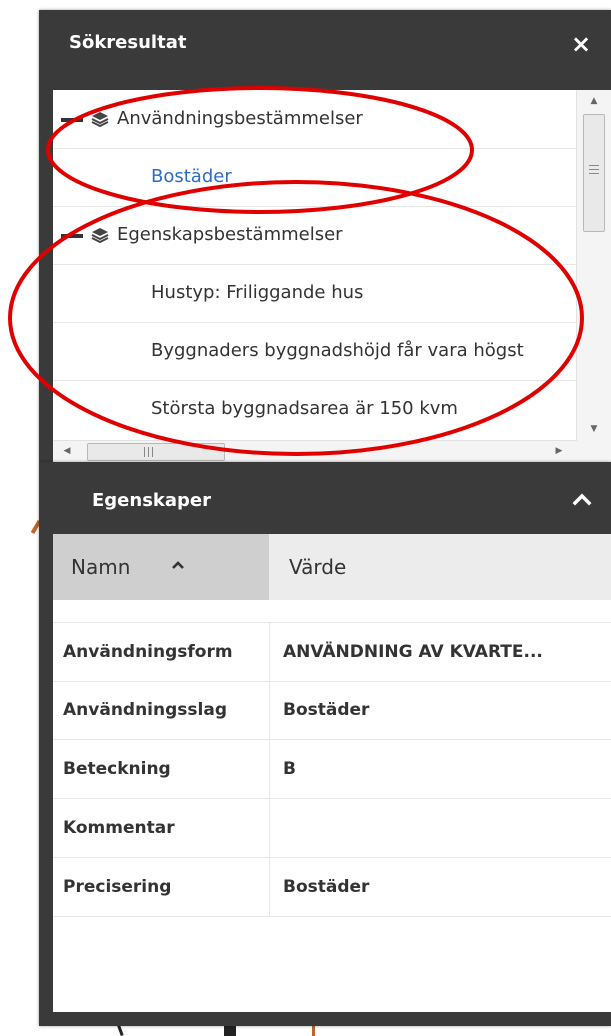 The width and height of the screenshot is (611, 1036). Describe the element at coordinates (582, 499) in the screenshot. I see `chevron-up-icon` at that location.